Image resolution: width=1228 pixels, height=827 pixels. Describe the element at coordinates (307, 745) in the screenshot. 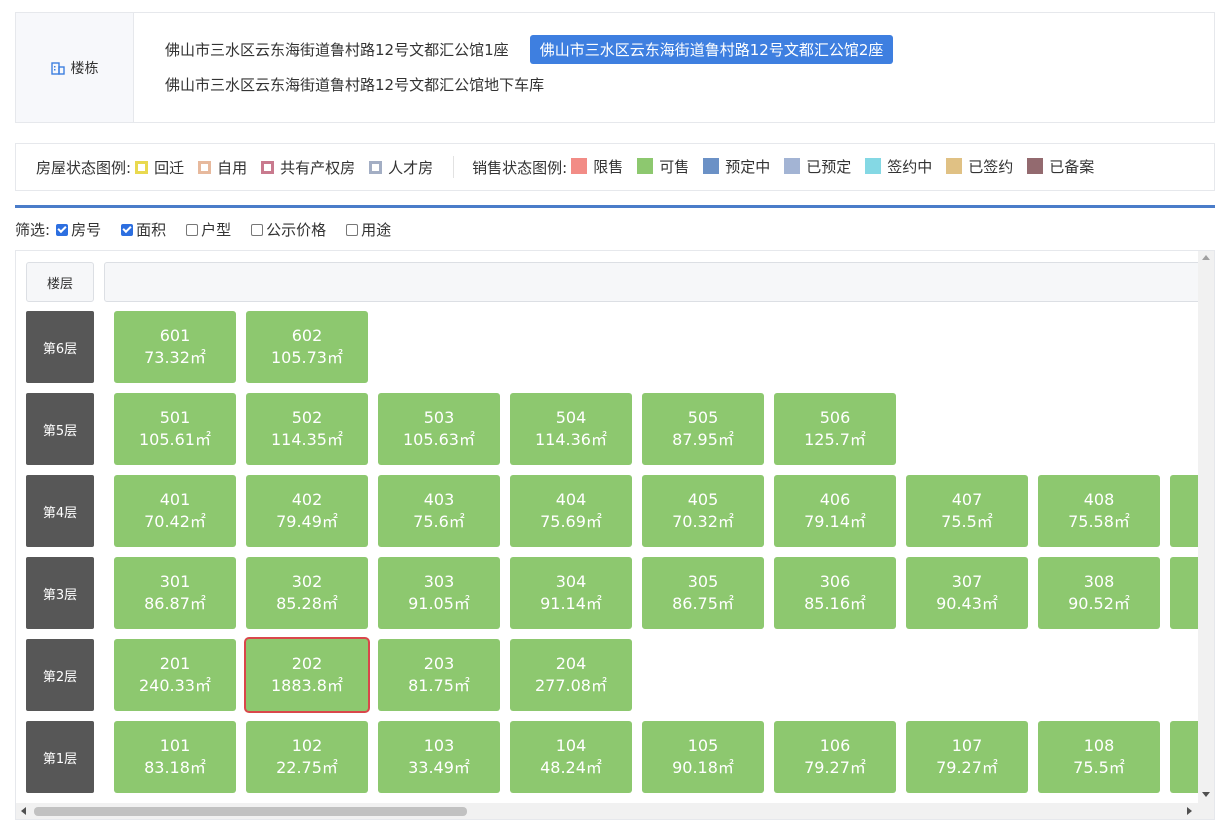

I see `unit-number: 102` at that location.